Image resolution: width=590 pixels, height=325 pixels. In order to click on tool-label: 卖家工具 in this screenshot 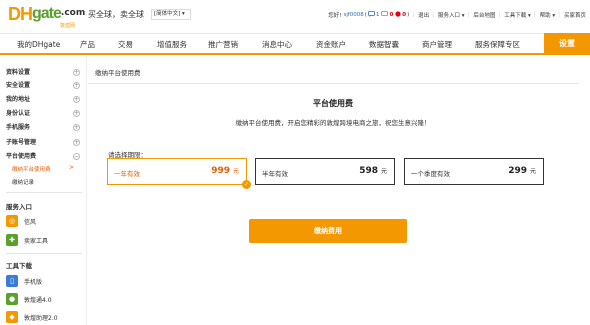, I will do `click(36, 241)`.